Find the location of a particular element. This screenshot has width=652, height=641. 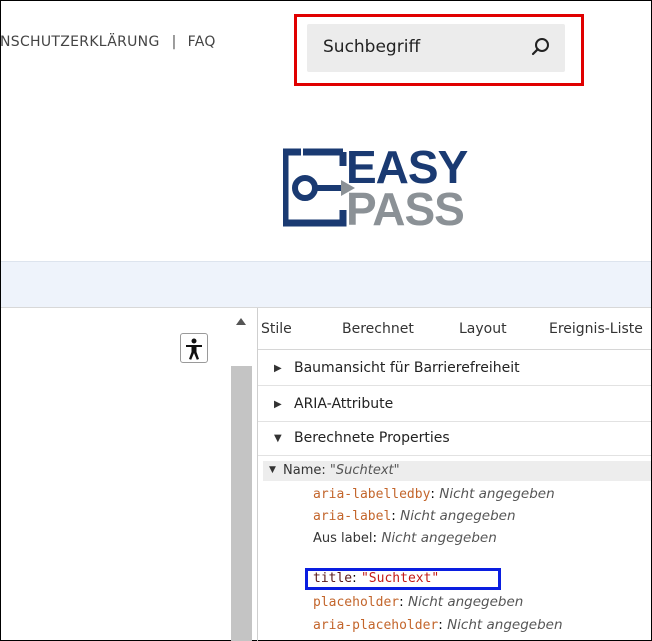

search-highlight-box is located at coordinates (439, 50).